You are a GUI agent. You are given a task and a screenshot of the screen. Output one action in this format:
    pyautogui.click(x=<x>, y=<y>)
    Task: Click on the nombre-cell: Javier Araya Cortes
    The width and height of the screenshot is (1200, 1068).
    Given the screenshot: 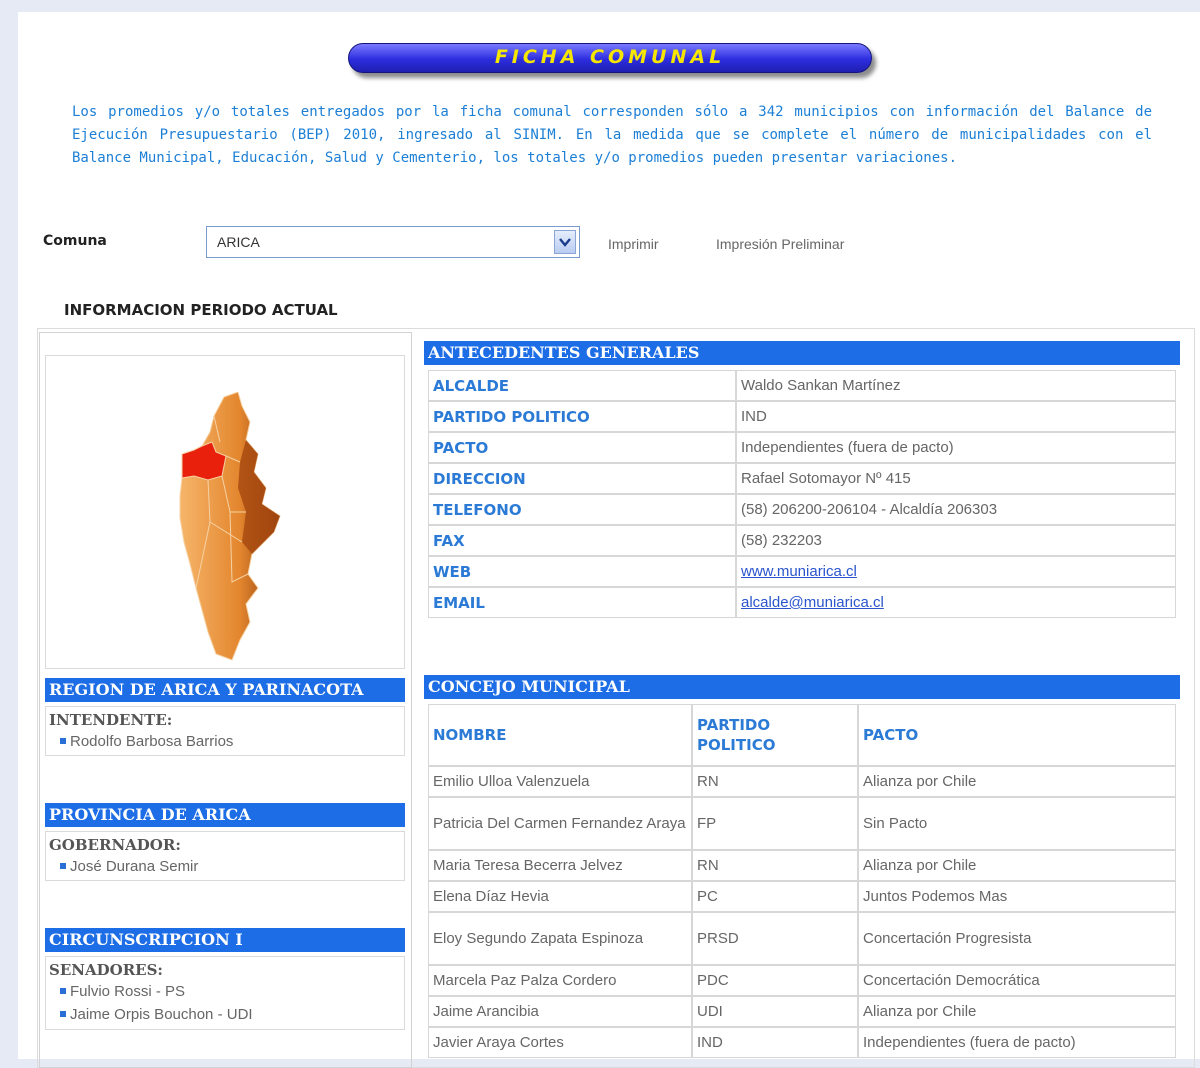 What is the action you would take?
    pyautogui.click(x=560, y=1042)
    